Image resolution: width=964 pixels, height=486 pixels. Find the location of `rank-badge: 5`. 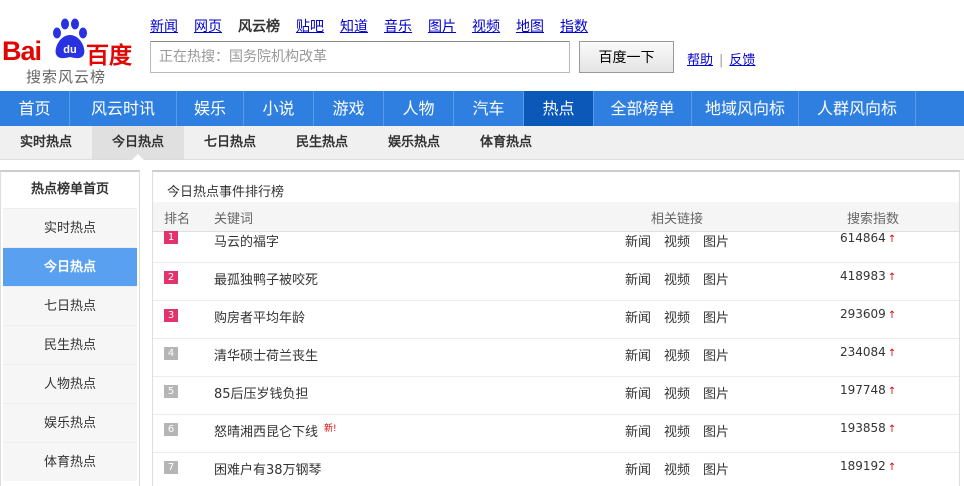

rank-badge: 5 is located at coordinates (171, 391).